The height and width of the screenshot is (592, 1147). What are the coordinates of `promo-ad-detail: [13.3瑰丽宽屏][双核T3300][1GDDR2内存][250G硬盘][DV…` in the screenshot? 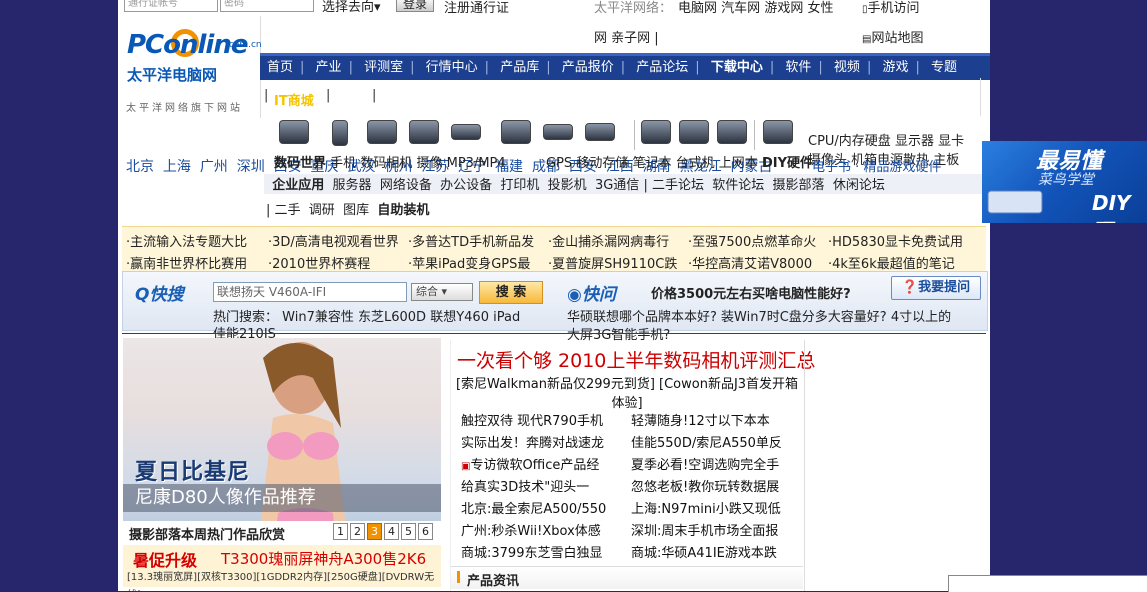 It's located at (282, 580).